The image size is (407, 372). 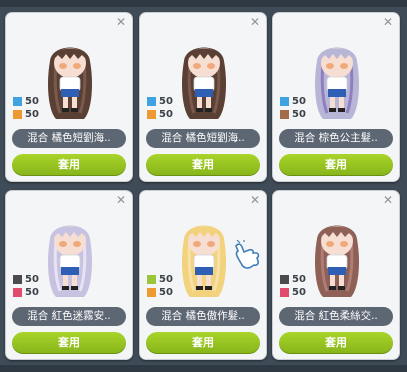 I want to click on hair-card: ✕ 50 50 混合 橘色傲作髮.. 套用, so click(x=203, y=275).